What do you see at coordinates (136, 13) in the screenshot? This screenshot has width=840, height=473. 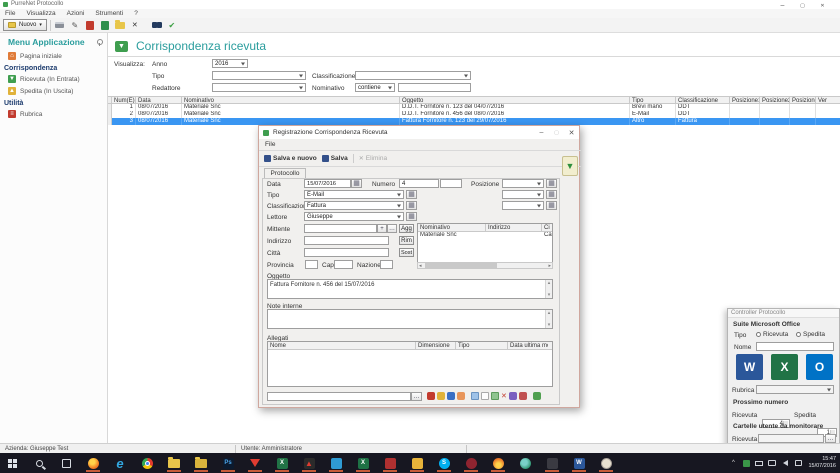 I see `menu-help: ?` at bounding box center [136, 13].